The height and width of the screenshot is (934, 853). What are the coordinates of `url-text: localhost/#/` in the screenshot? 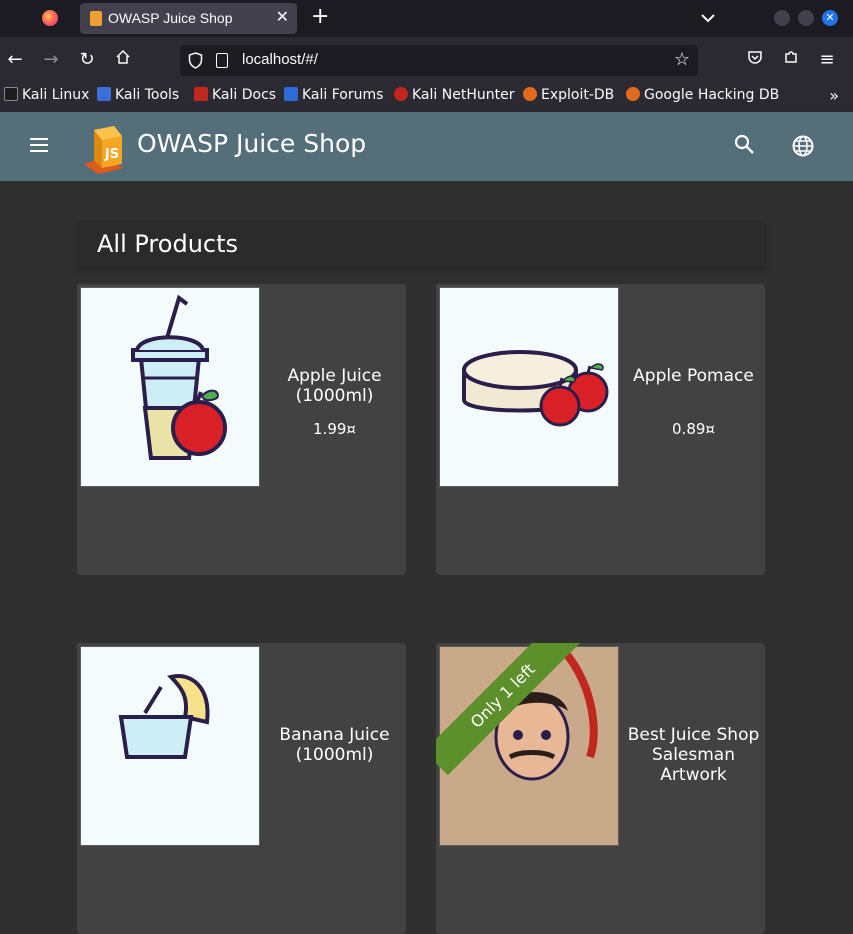 It's located at (280, 59).